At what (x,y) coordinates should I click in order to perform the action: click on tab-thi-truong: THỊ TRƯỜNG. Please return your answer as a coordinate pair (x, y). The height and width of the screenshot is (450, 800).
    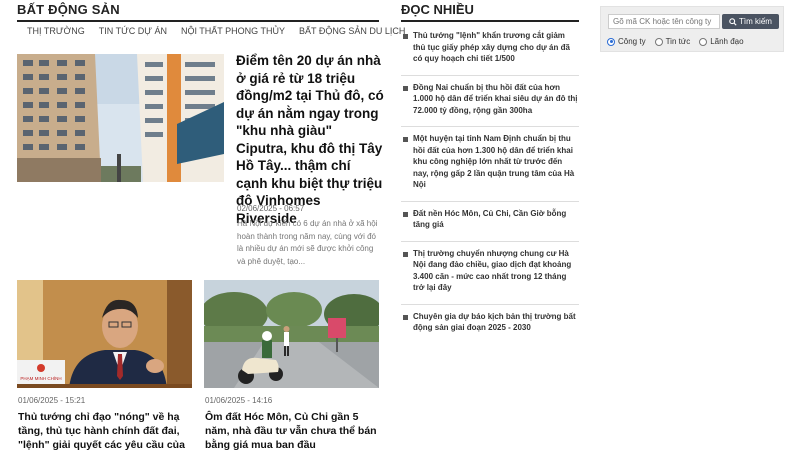
    Looking at the image, I should click on (56, 31).